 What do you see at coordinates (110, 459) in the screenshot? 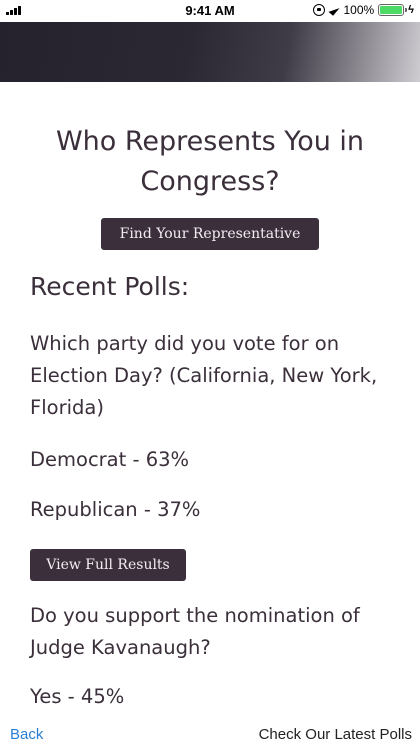
I see `poll-result: Democrat - 63%` at bounding box center [110, 459].